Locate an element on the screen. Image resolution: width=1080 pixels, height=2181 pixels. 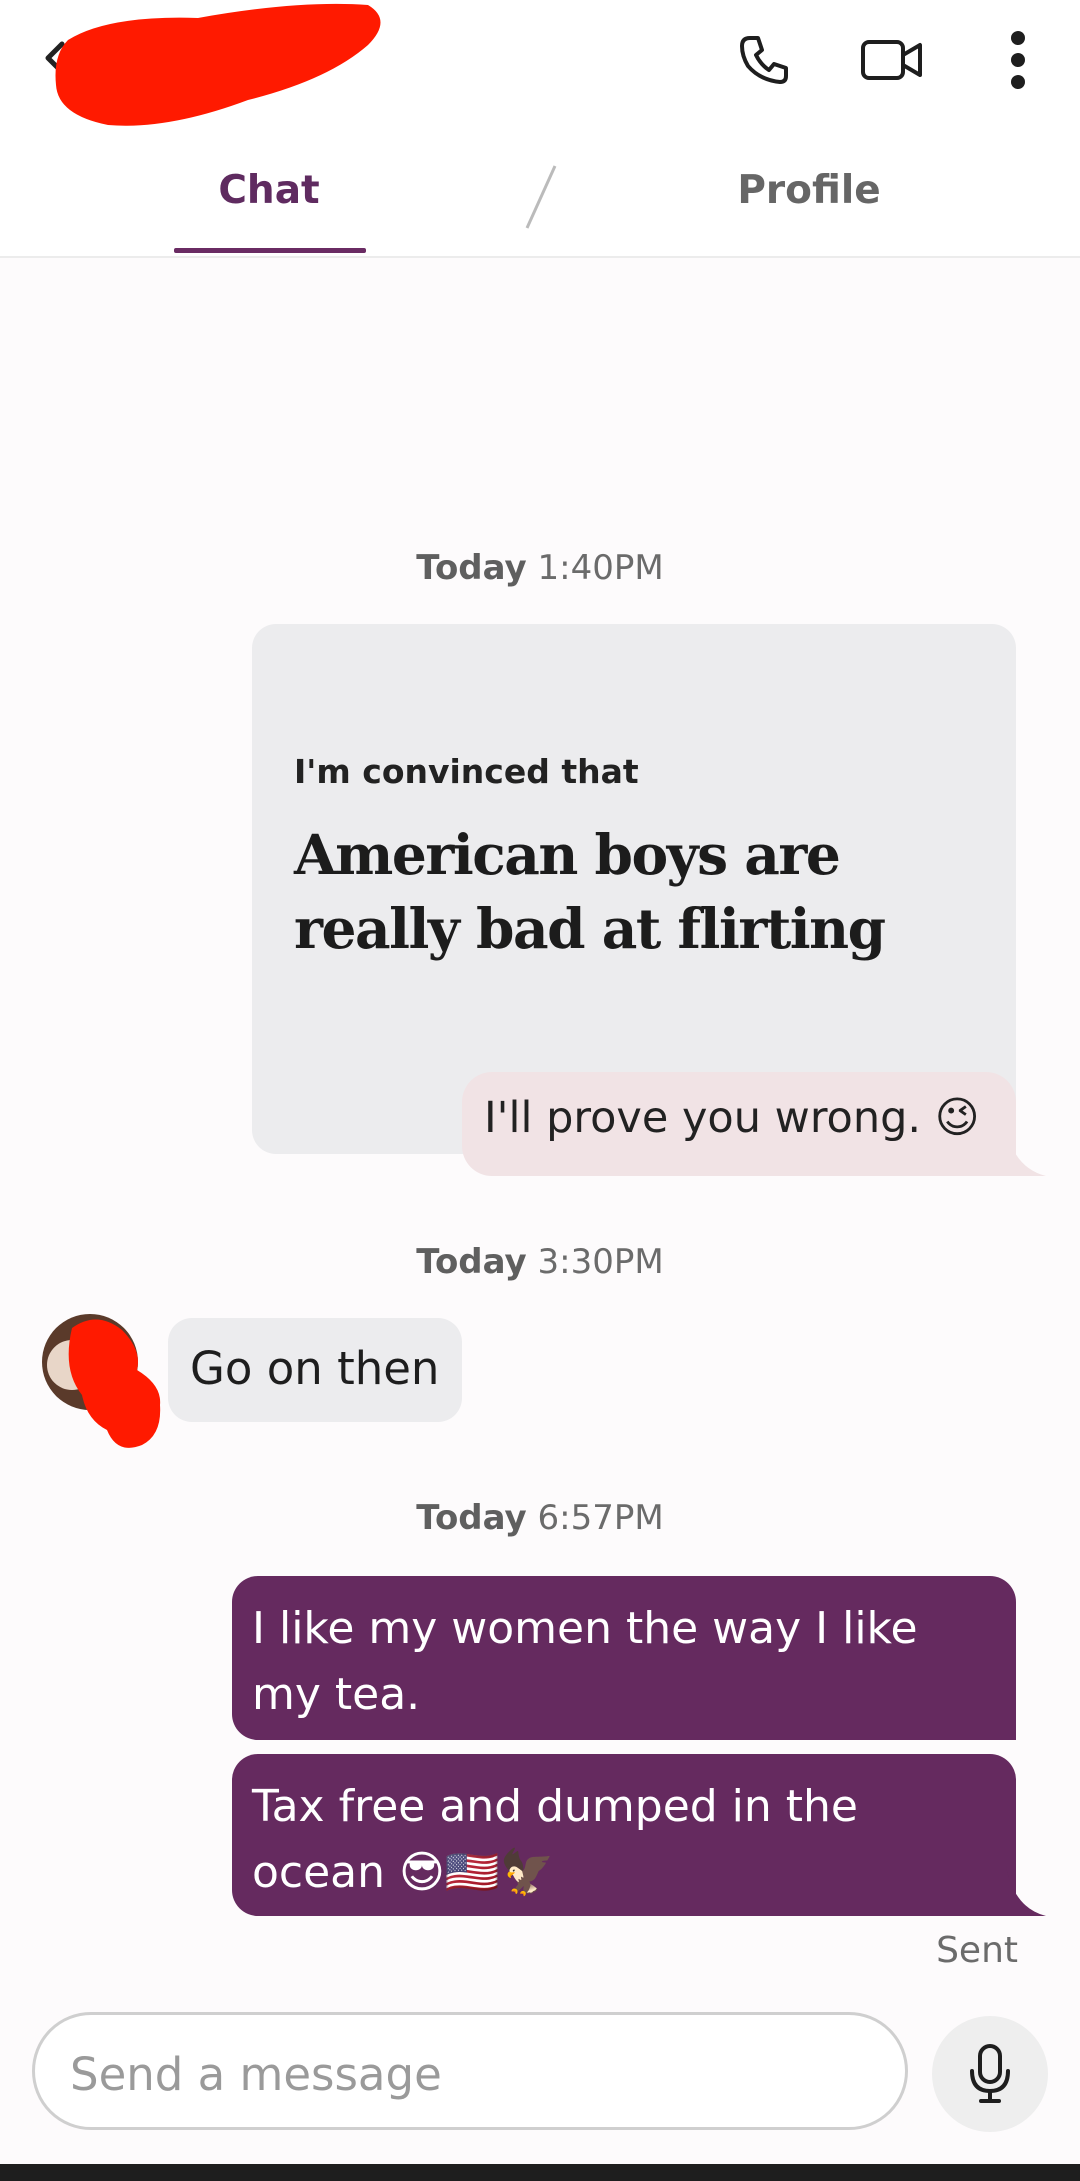
tab-profile: Profile is located at coordinates (809, 190).